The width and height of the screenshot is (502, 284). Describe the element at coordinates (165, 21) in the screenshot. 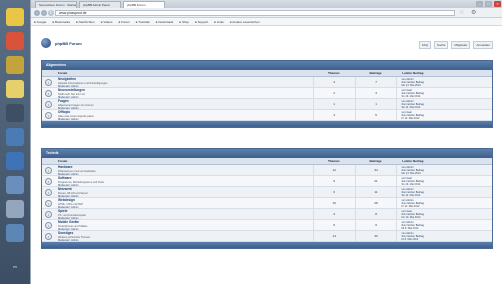

I see `bookmark-item: Downloads` at that location.